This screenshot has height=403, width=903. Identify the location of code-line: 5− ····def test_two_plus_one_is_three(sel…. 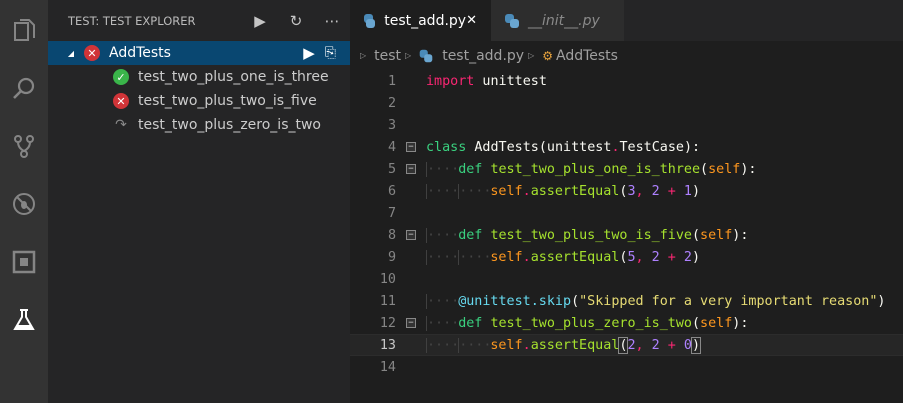
(626, 169).